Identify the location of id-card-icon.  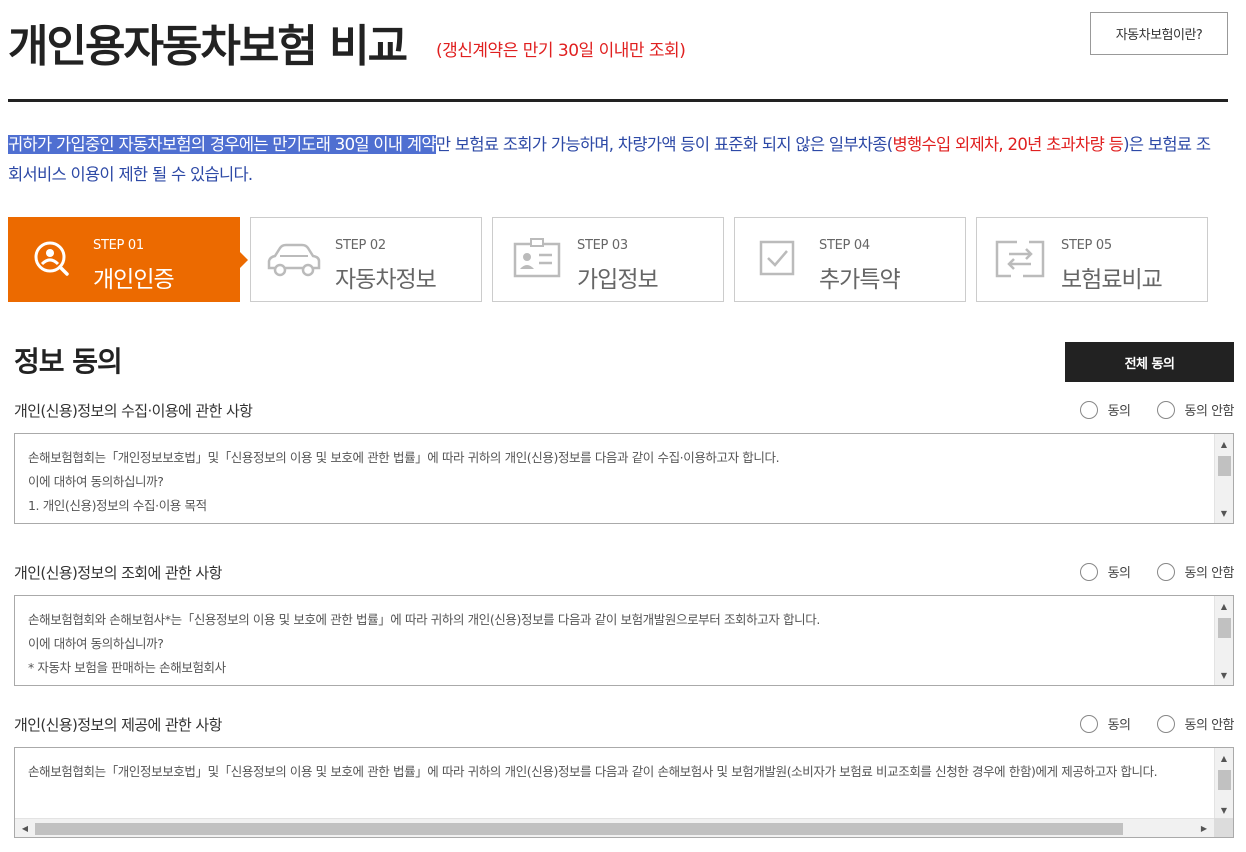
(536, 260).